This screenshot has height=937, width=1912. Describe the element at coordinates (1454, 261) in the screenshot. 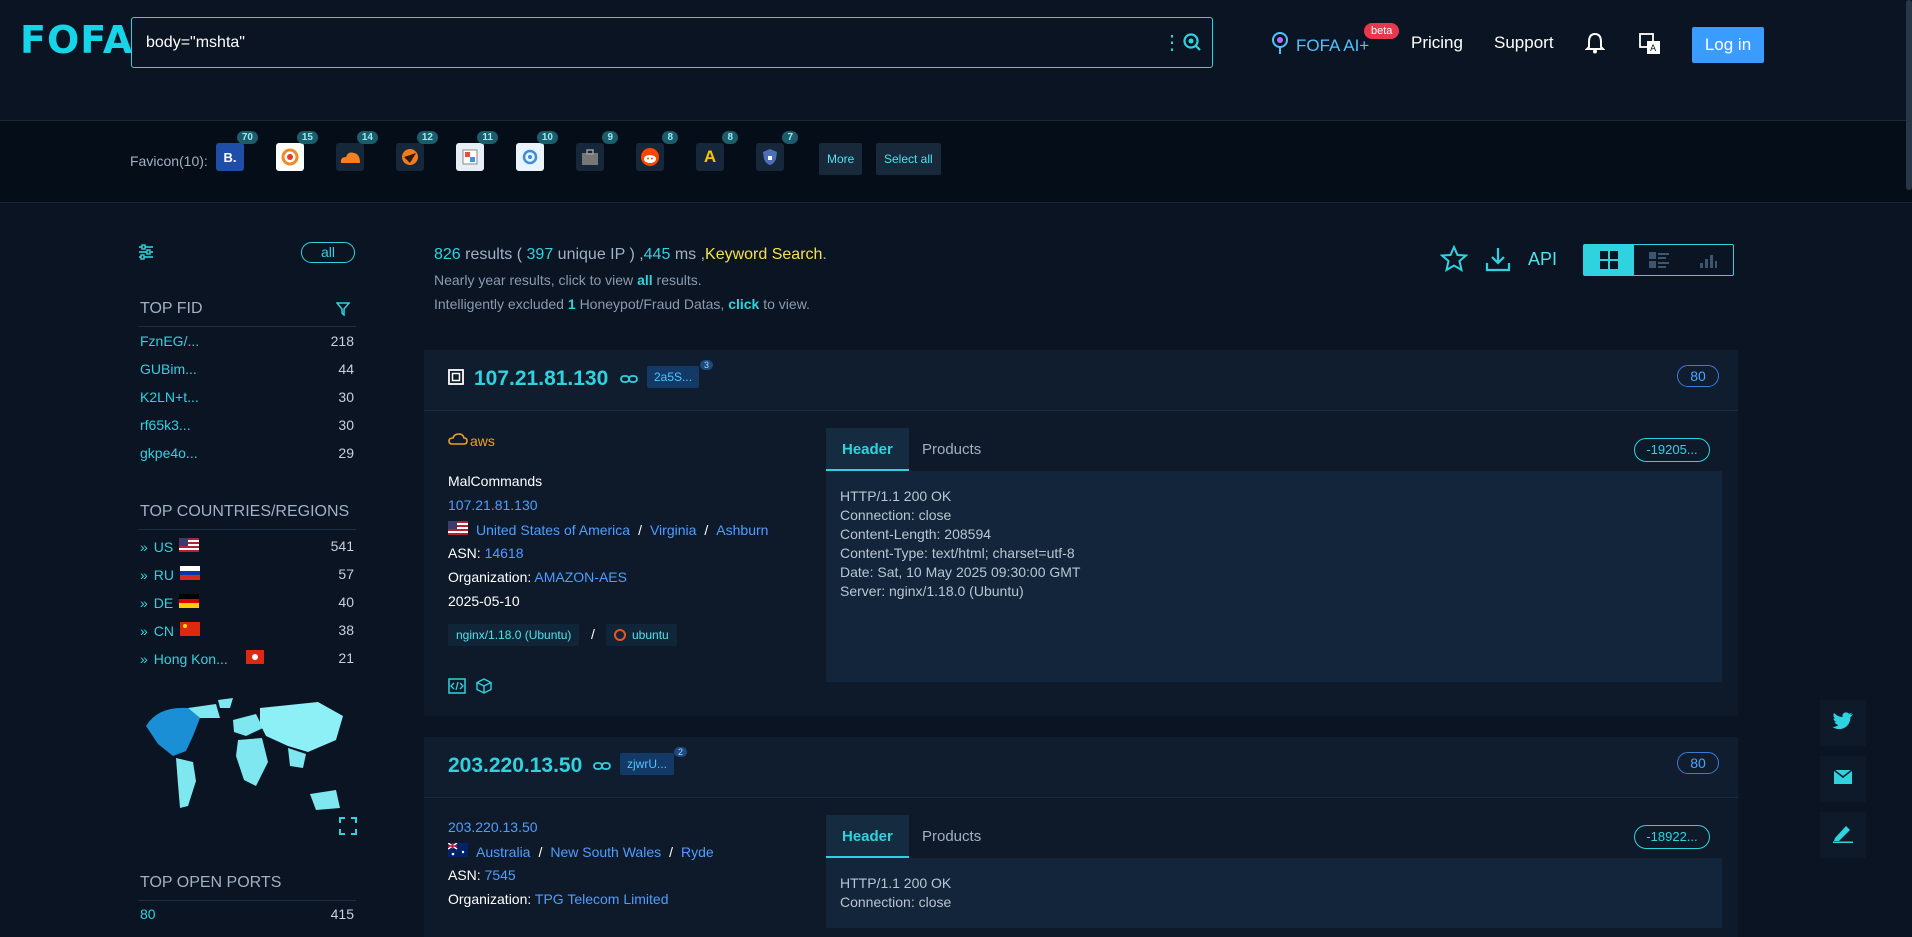

I see `star-icon` at that location.